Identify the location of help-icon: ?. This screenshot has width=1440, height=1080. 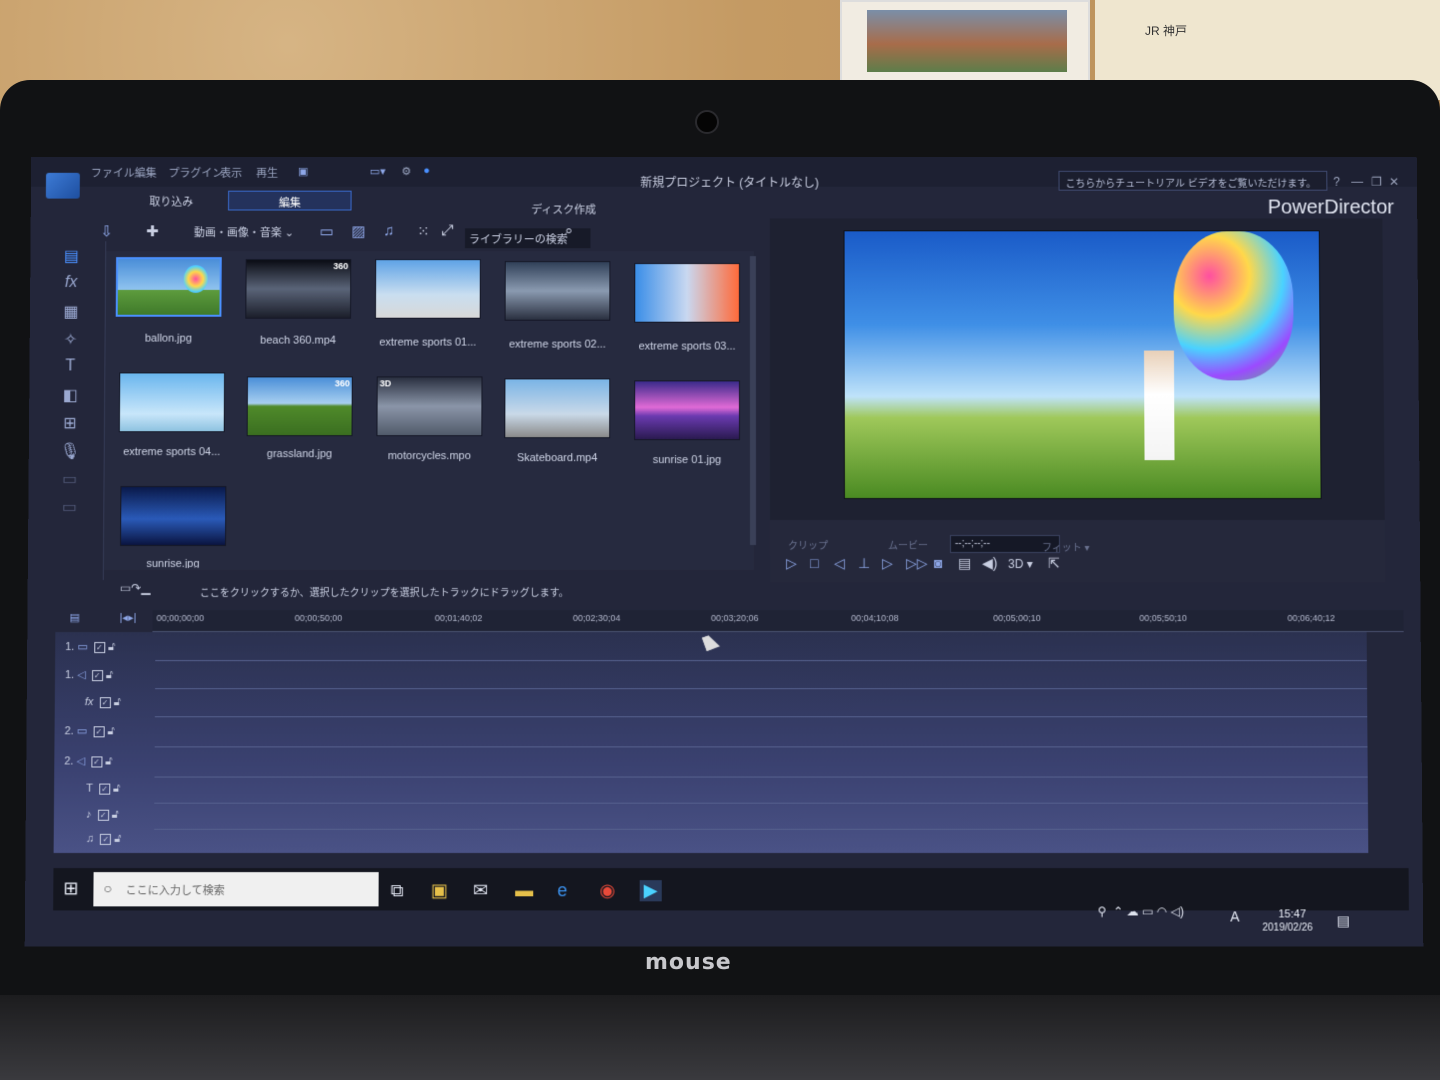
(1336, 182).